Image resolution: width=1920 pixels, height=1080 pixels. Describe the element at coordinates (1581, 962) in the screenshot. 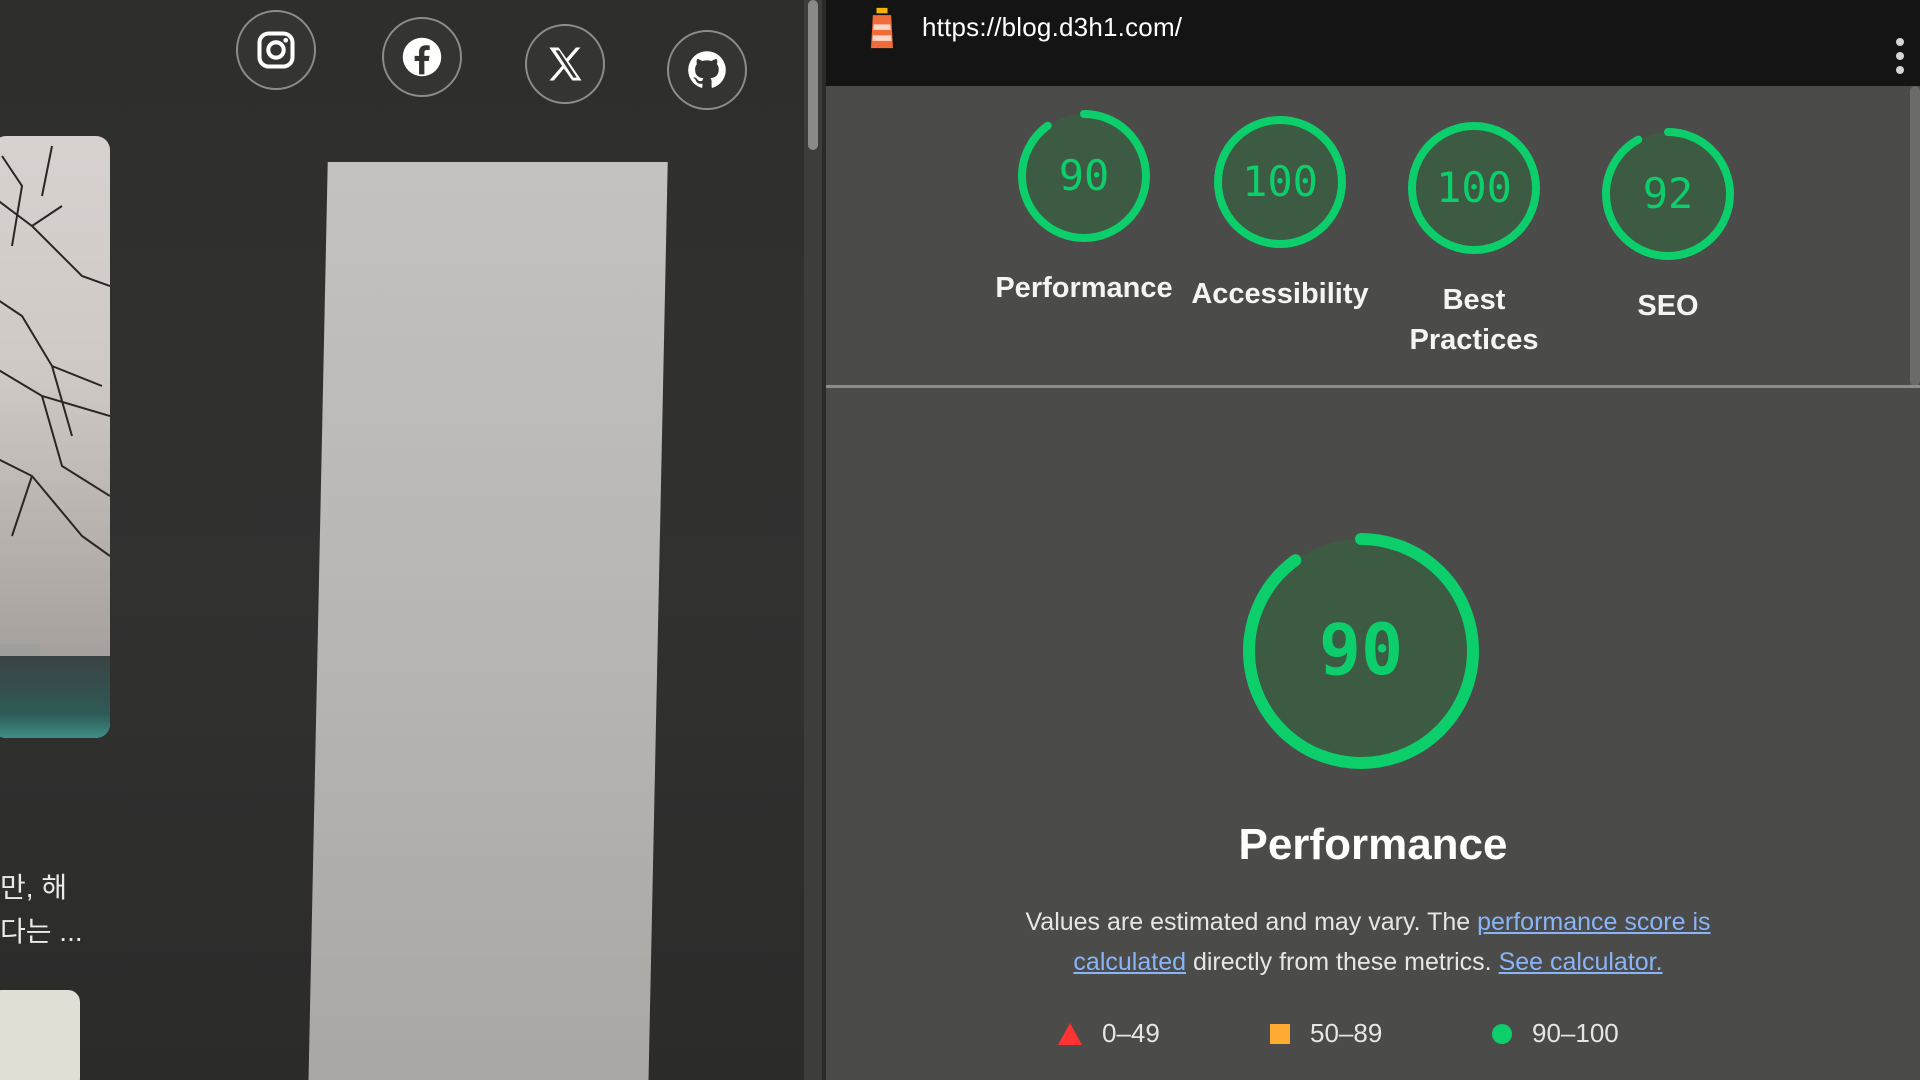

I see `see-calculator-link: See calculator.` at that location.